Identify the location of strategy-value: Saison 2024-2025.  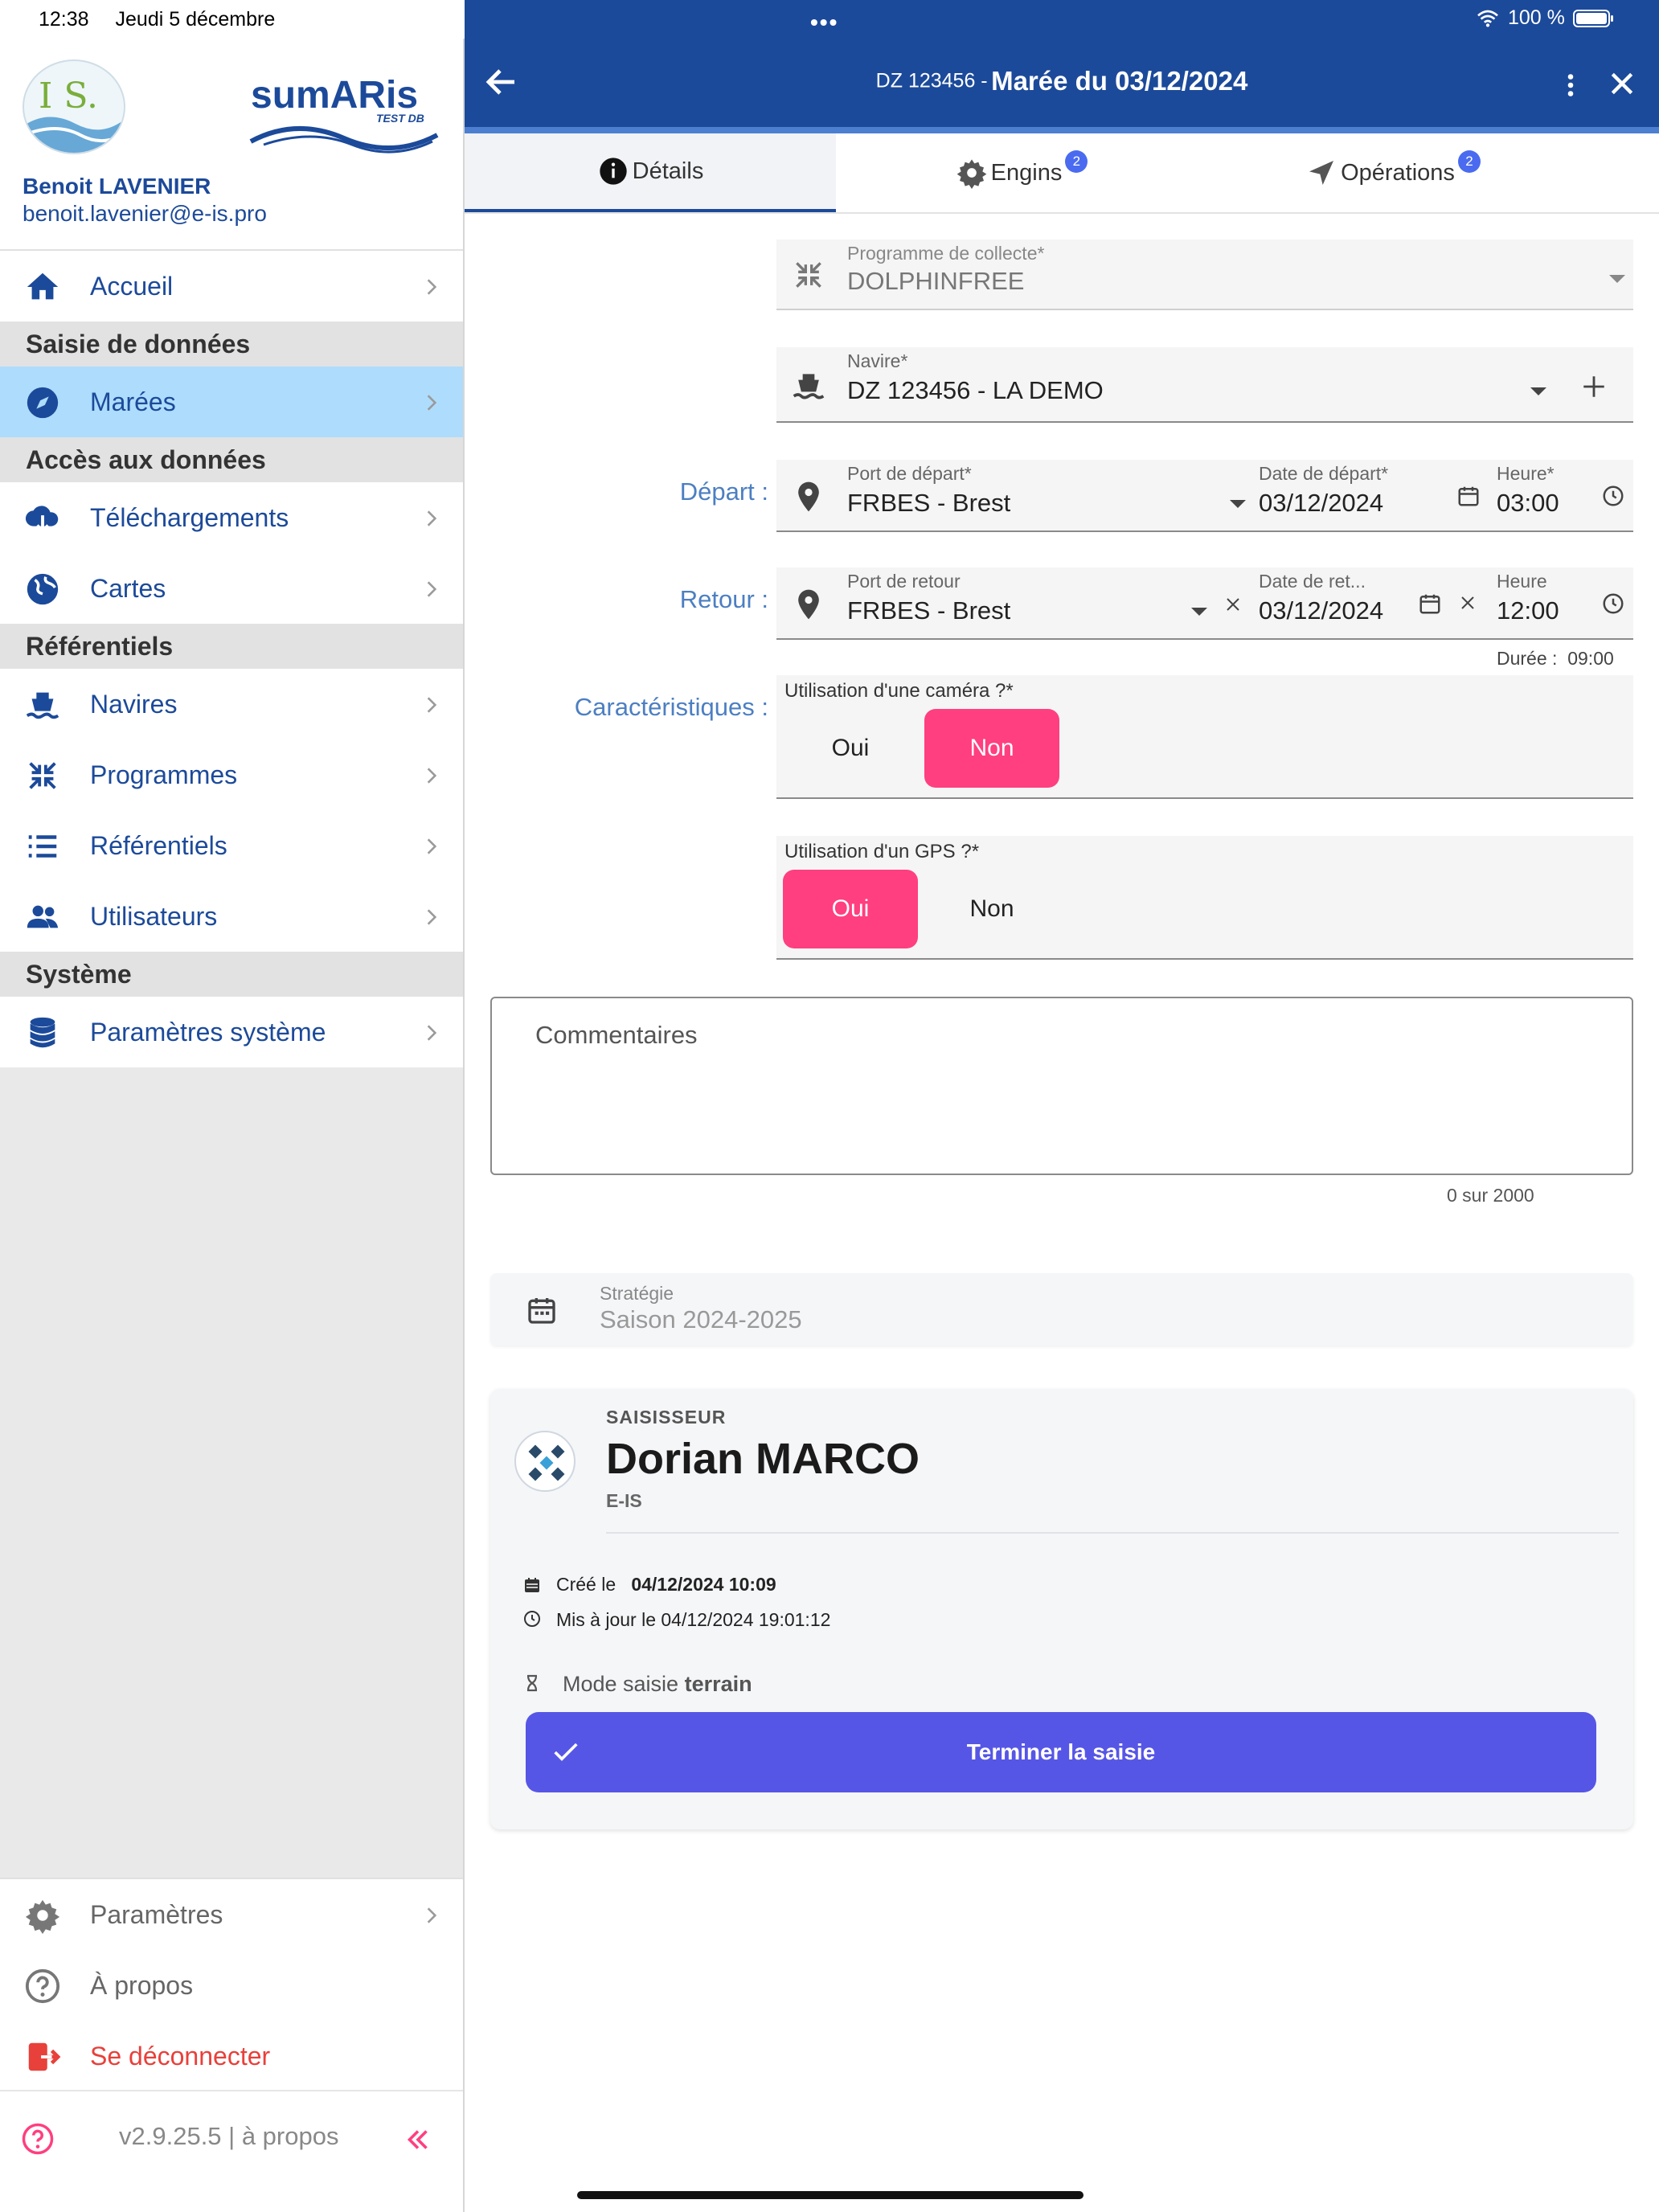
(701, 1319).